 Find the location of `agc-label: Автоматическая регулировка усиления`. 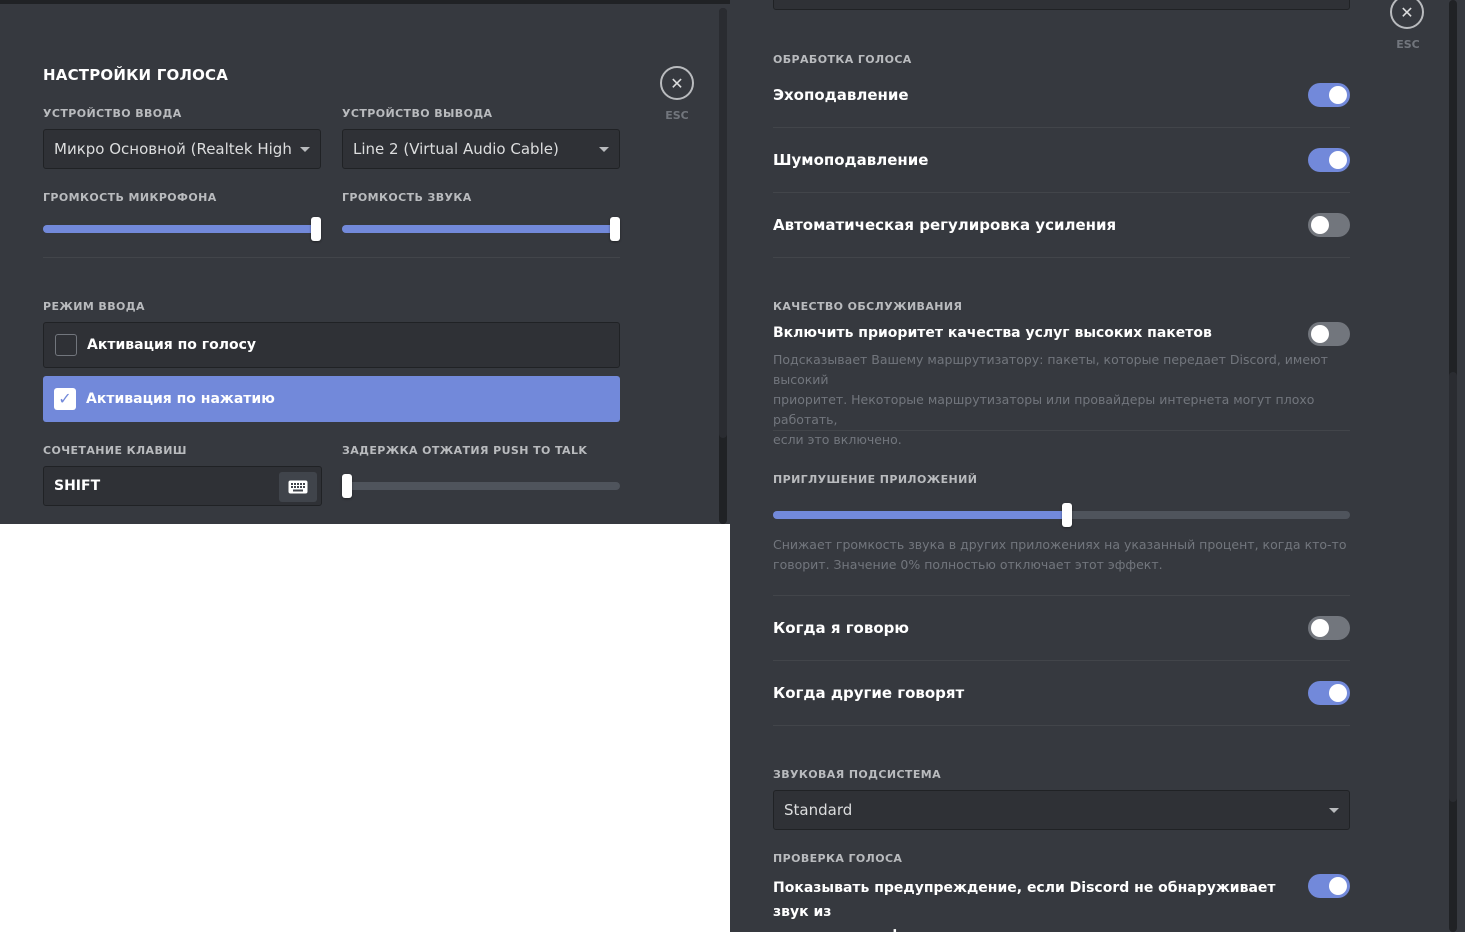

agc-label: Автоматическая регулировка усиления is located at coordinates (945, 225).